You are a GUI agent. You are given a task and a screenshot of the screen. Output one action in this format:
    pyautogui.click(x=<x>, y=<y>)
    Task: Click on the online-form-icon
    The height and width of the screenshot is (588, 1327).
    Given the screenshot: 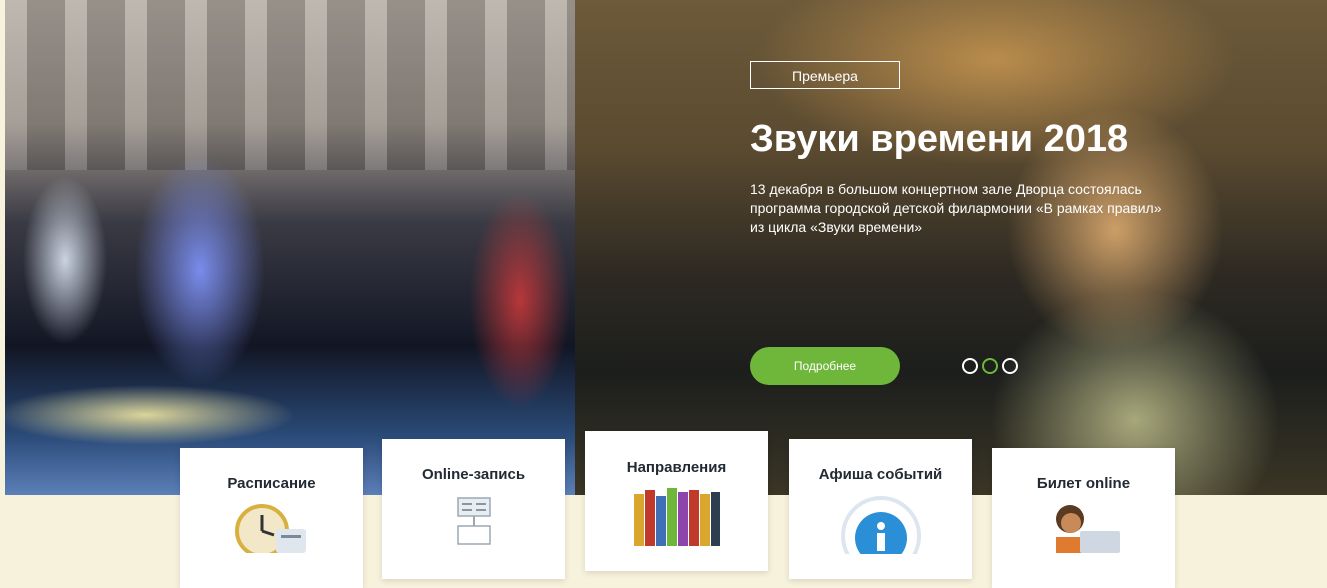 What is the action you would take?
    pyautogui.click(x=474, y=521)
    